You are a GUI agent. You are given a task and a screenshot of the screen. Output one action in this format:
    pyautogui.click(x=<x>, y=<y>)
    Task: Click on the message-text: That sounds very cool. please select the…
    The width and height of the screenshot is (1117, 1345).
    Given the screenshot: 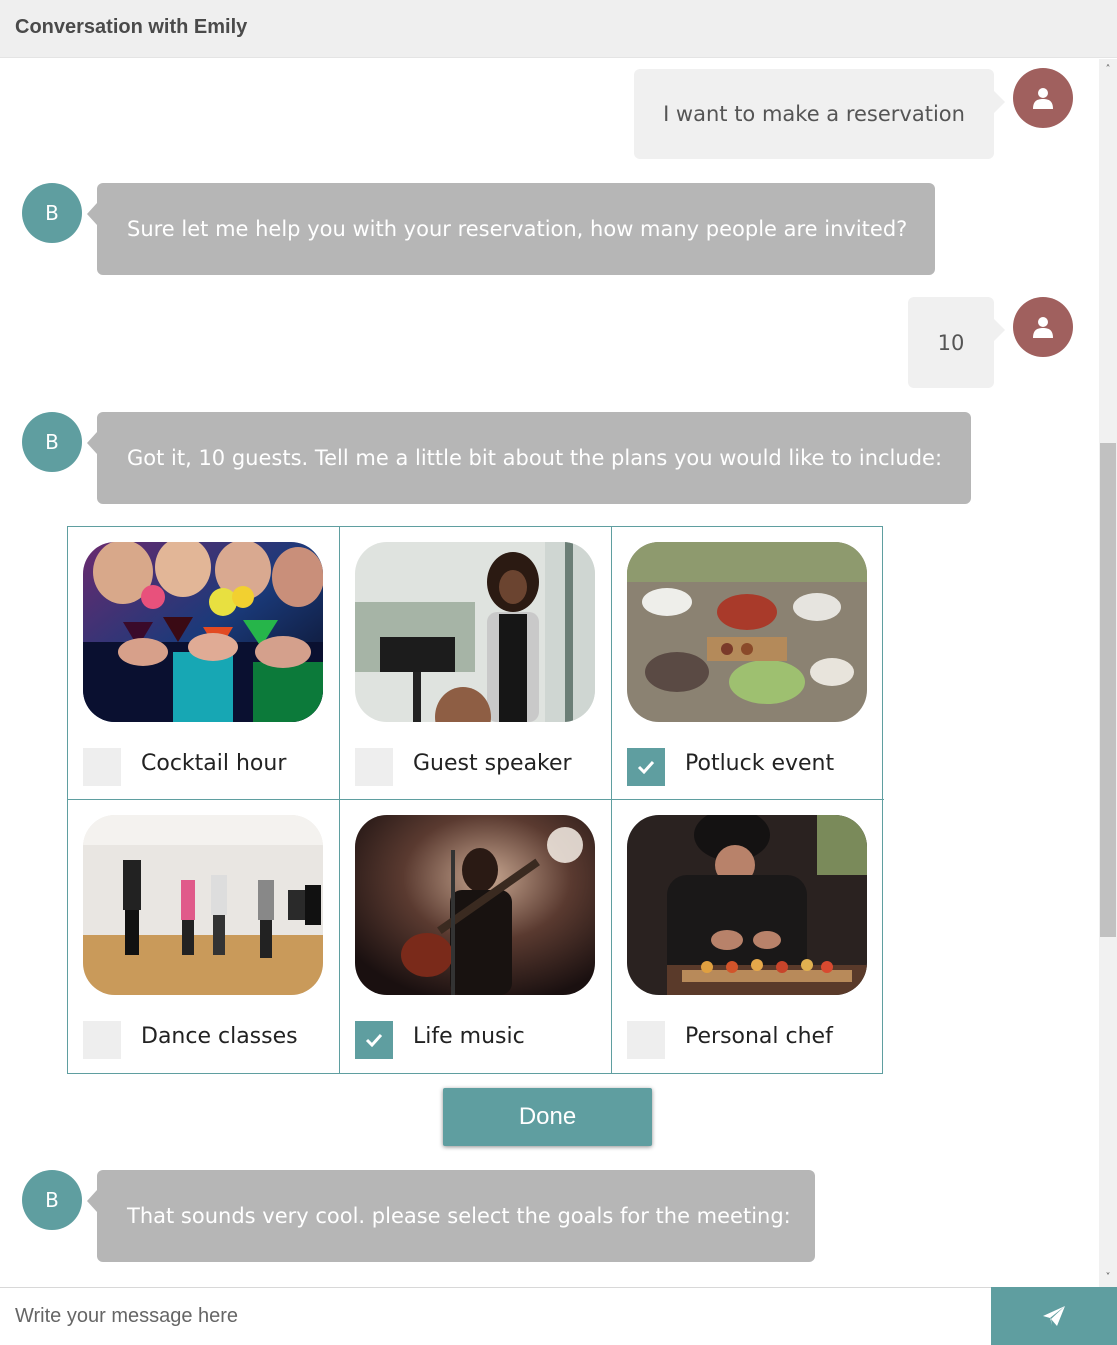 What is the action you would take?
    pyautogui.click(x=459, y=1216)
    